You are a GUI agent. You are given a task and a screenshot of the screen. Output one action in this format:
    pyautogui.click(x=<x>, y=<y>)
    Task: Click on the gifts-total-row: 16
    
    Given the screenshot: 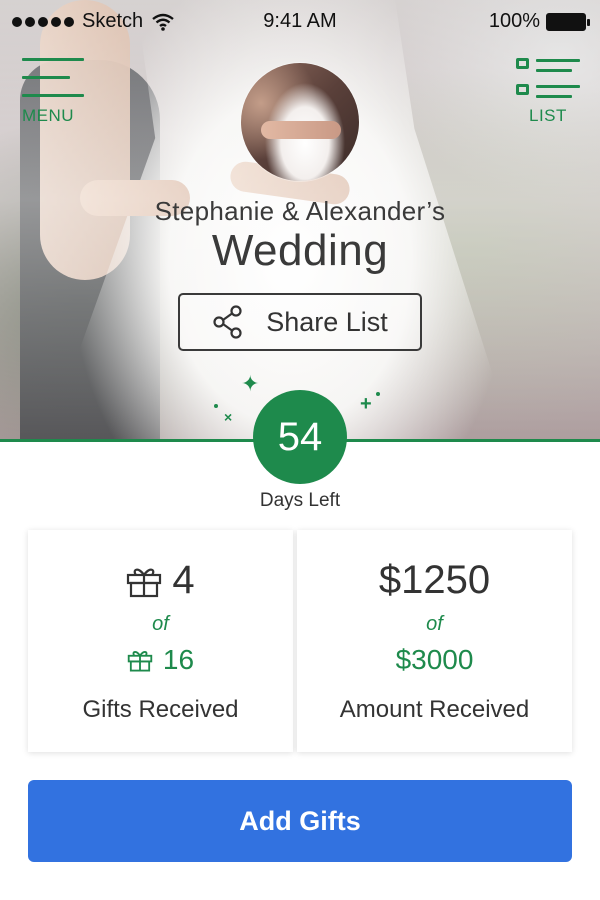 What is the action you would take?
    pyautogui.click(x=160, y=661)
    